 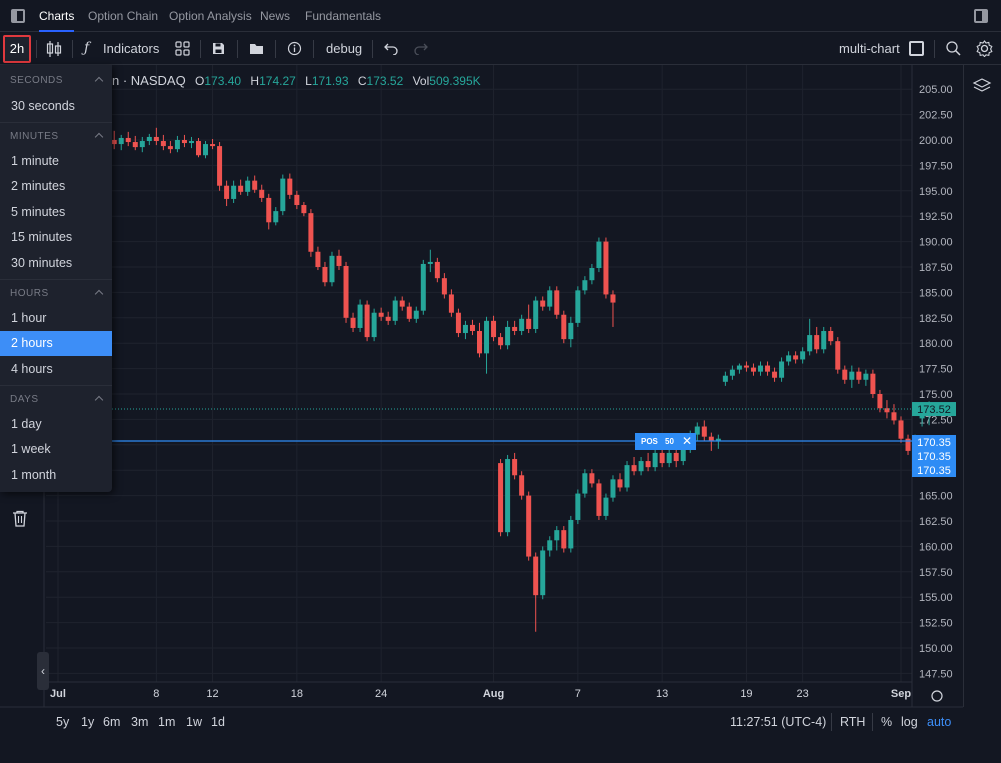 I want to click on redo-icon, so click(x=421, y=49).